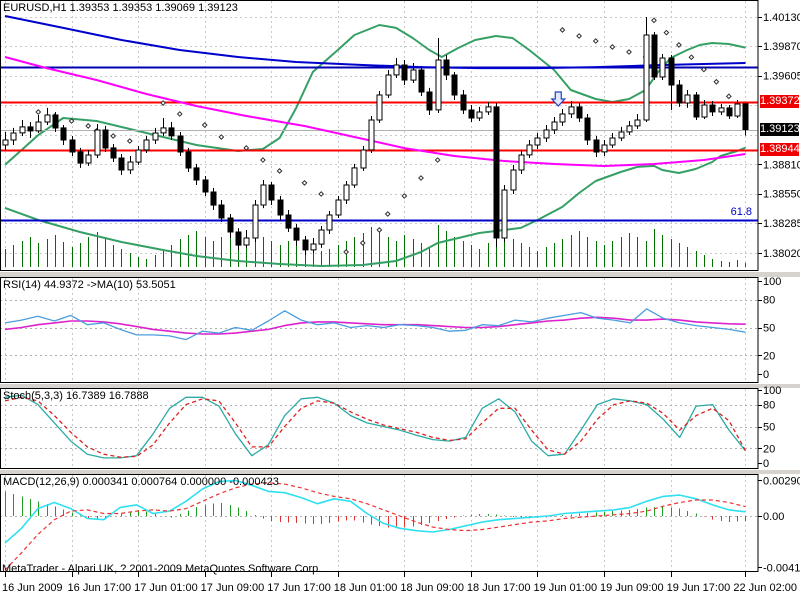 This screenshot has width=800, height=600. Describe the element at coordinates (432, 588) in the screenshot. I see `svg-text: 18 Jun 09:00` at that location.